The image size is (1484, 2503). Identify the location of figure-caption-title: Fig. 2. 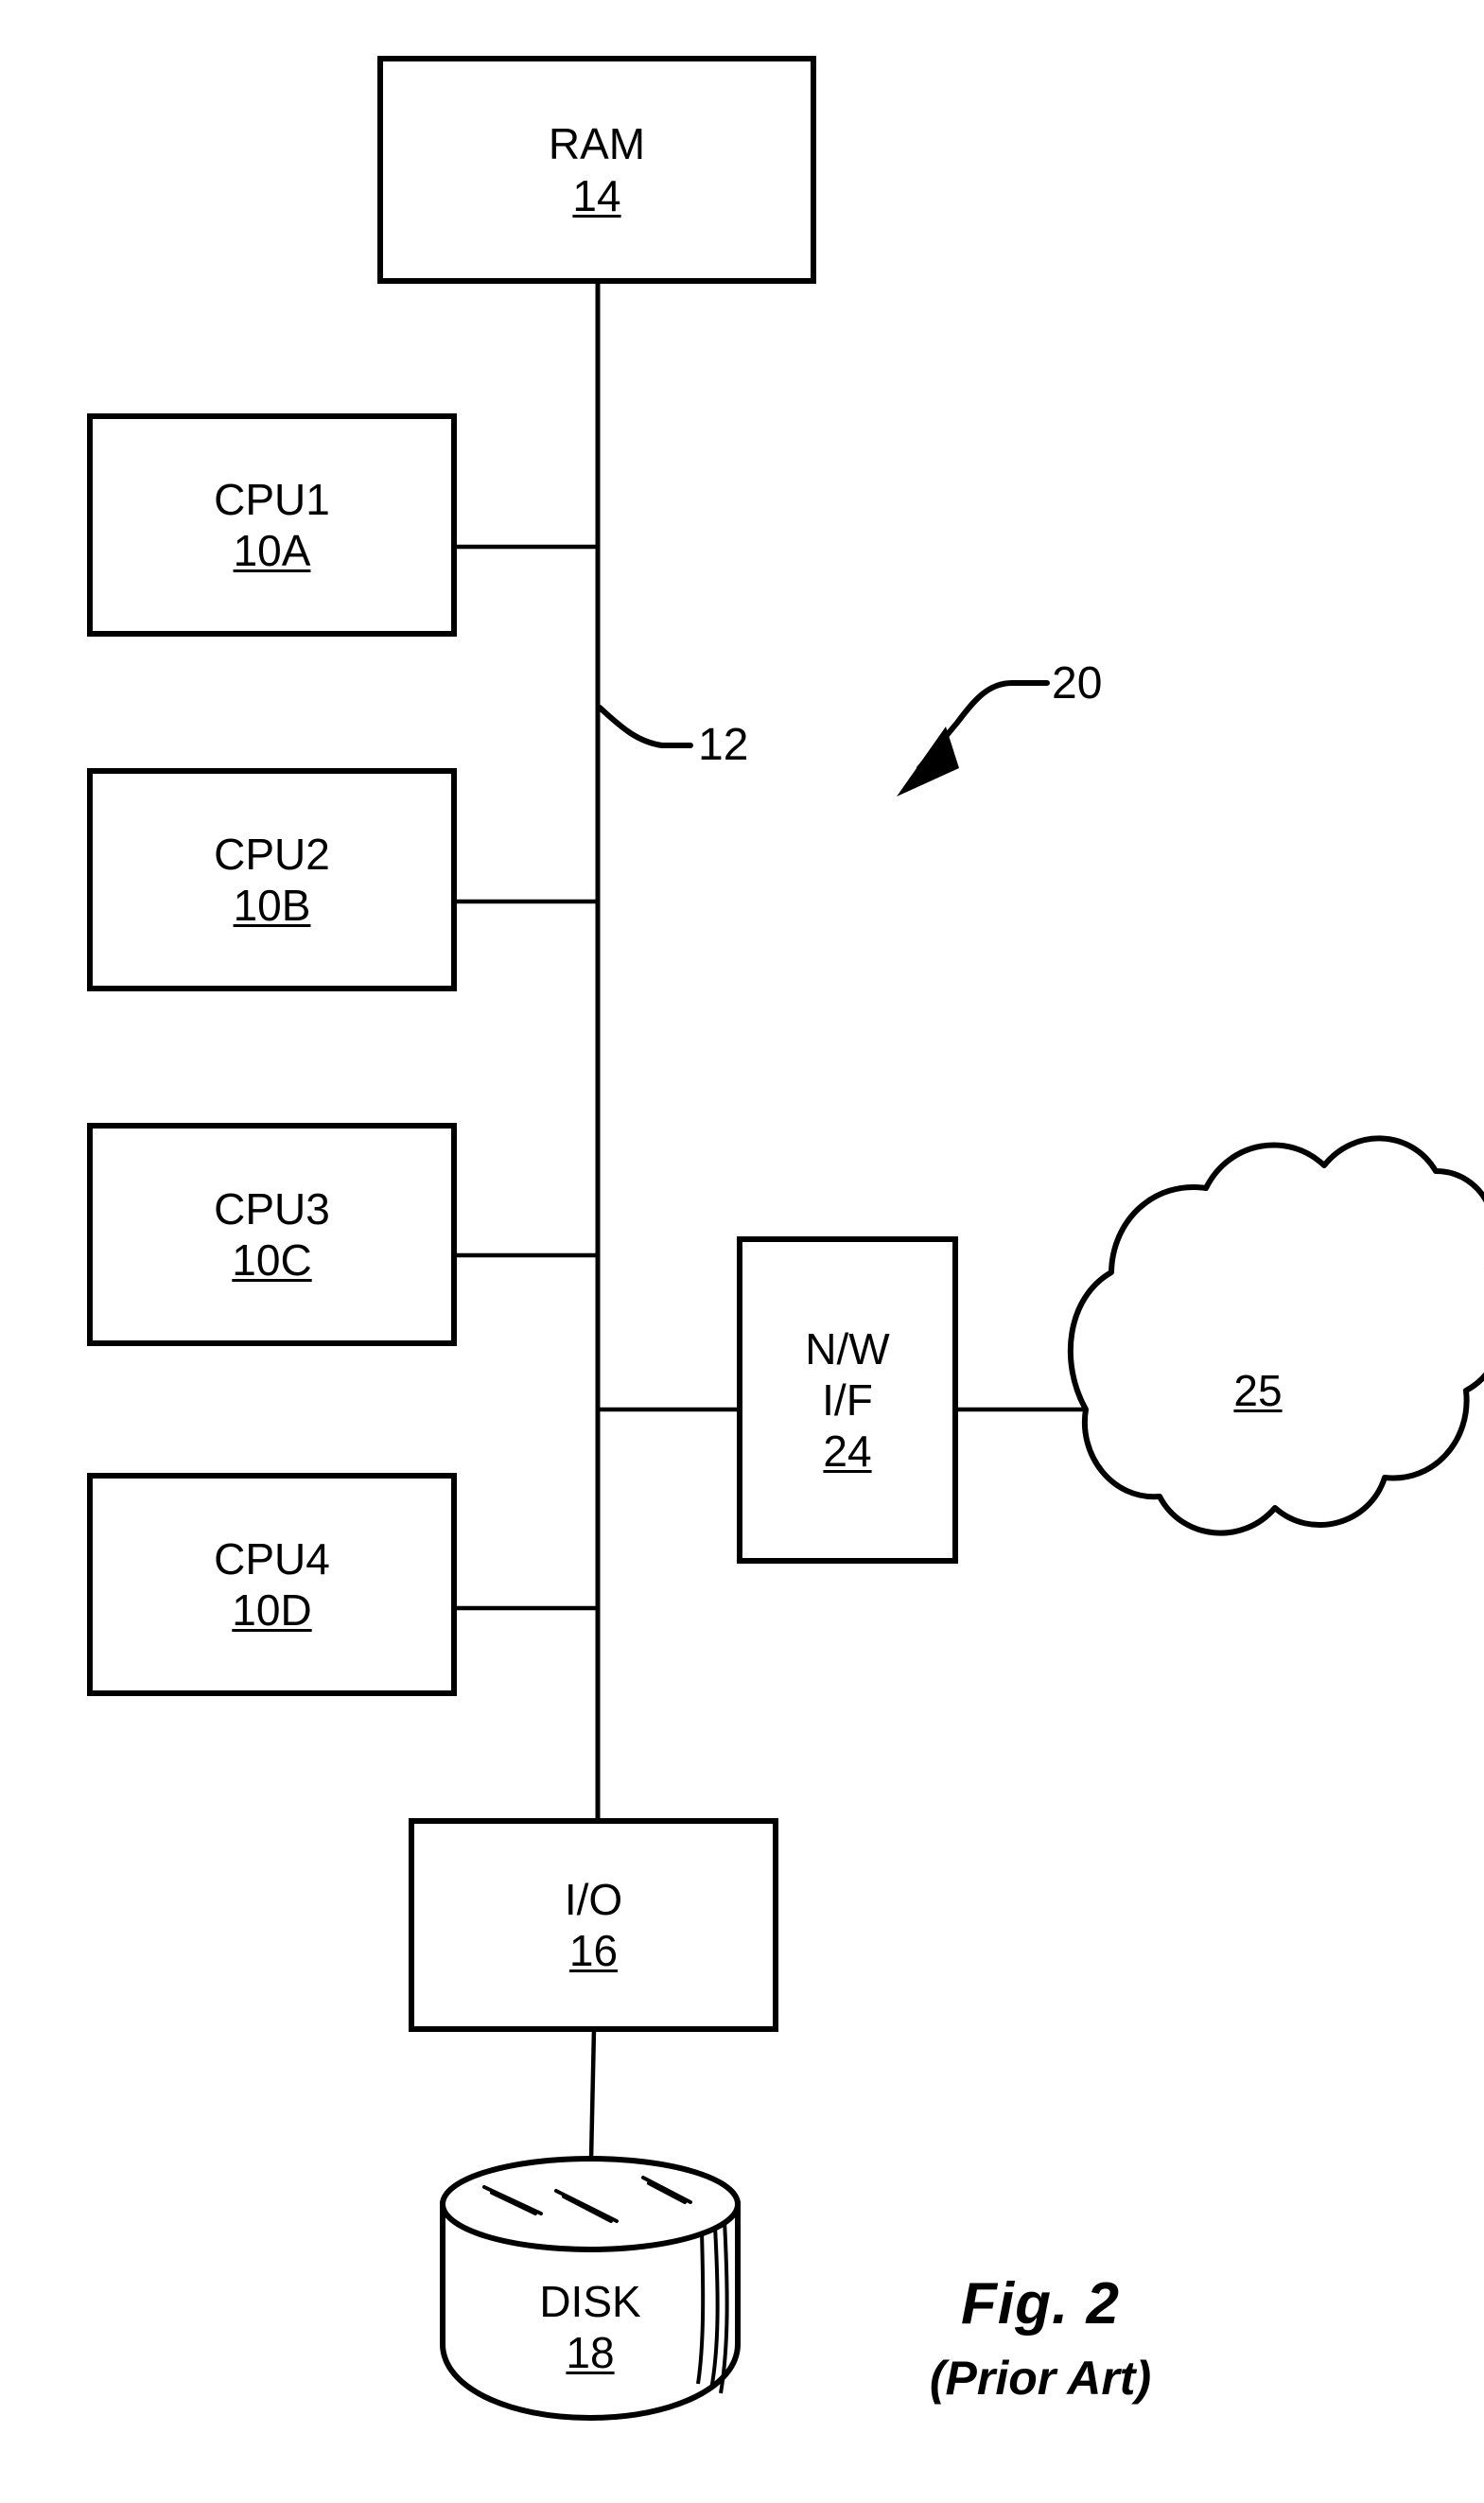
(1040, 2304).